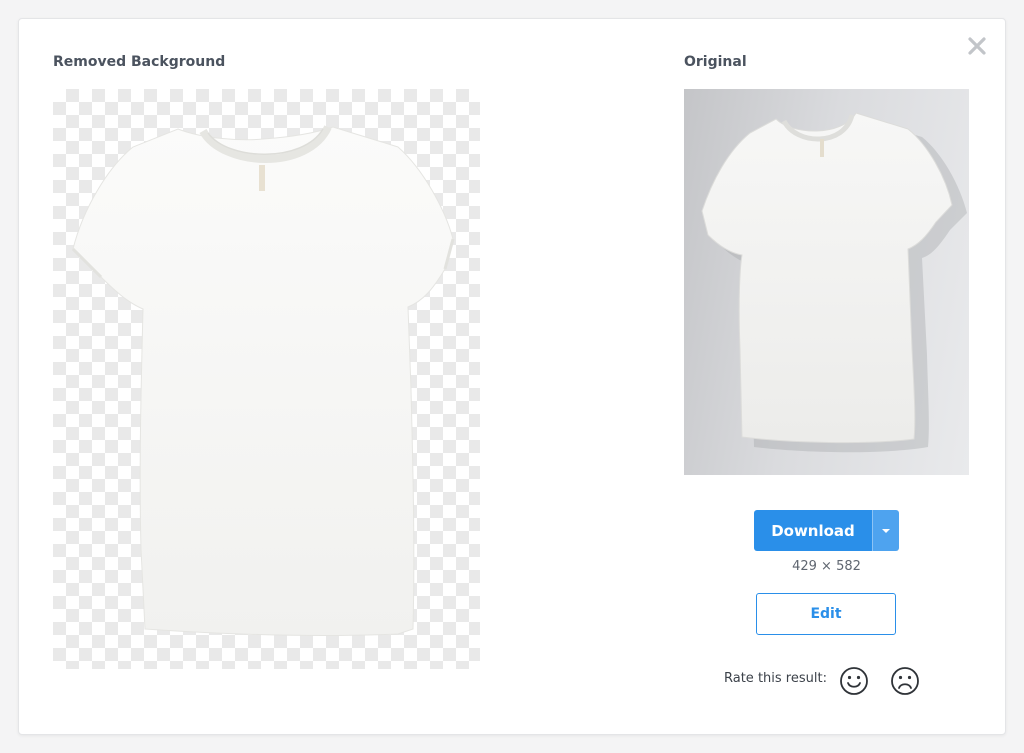 The height and width of the screenshot is (753, 1024). I want to click on original-heading: Original, so click(715, 62).